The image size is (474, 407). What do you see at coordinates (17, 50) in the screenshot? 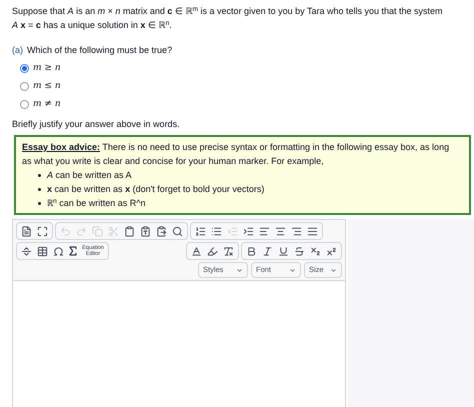
I see `part-label: (a)` at bounding box center [17, 50].